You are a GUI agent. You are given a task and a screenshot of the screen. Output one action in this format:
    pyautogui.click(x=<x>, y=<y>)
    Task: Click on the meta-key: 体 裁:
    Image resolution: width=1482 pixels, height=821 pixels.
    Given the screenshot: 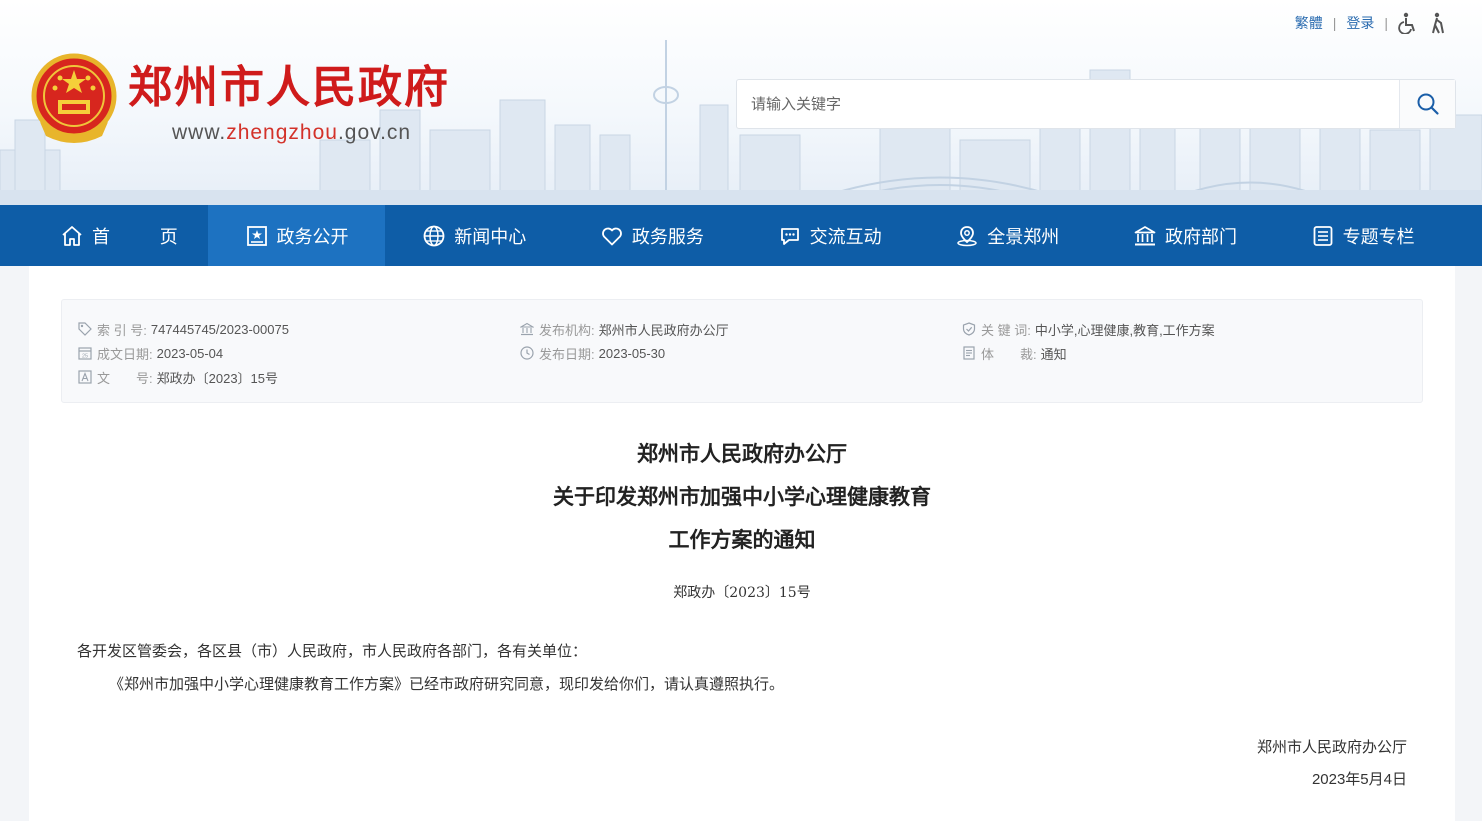 What is the action you would take?
    pyautogui.click(x=1009, y=354)
    